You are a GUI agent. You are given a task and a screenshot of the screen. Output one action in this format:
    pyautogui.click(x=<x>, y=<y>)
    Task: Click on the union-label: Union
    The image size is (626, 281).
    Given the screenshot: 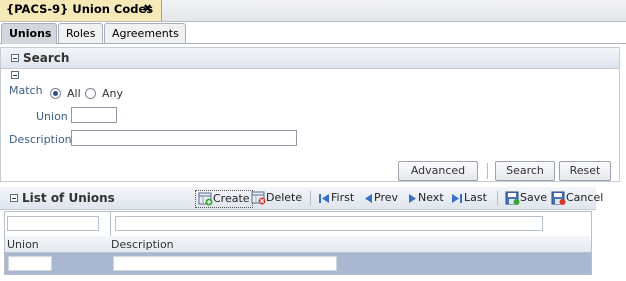 What is the action you would take?
    pyautogui.click(x=52, y=116)
    